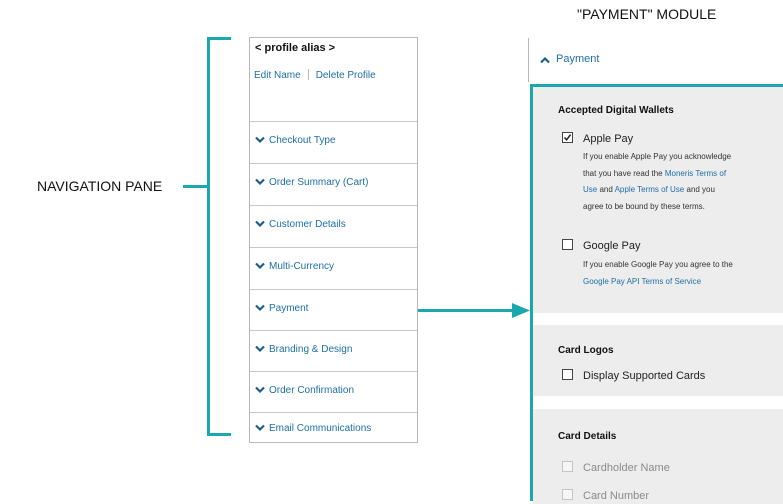 This screenshot has width=783, height=504. Describe the element at coordinates (295, 48) in the screenshot. I see `profile-alias: < profile alias >` at that location.